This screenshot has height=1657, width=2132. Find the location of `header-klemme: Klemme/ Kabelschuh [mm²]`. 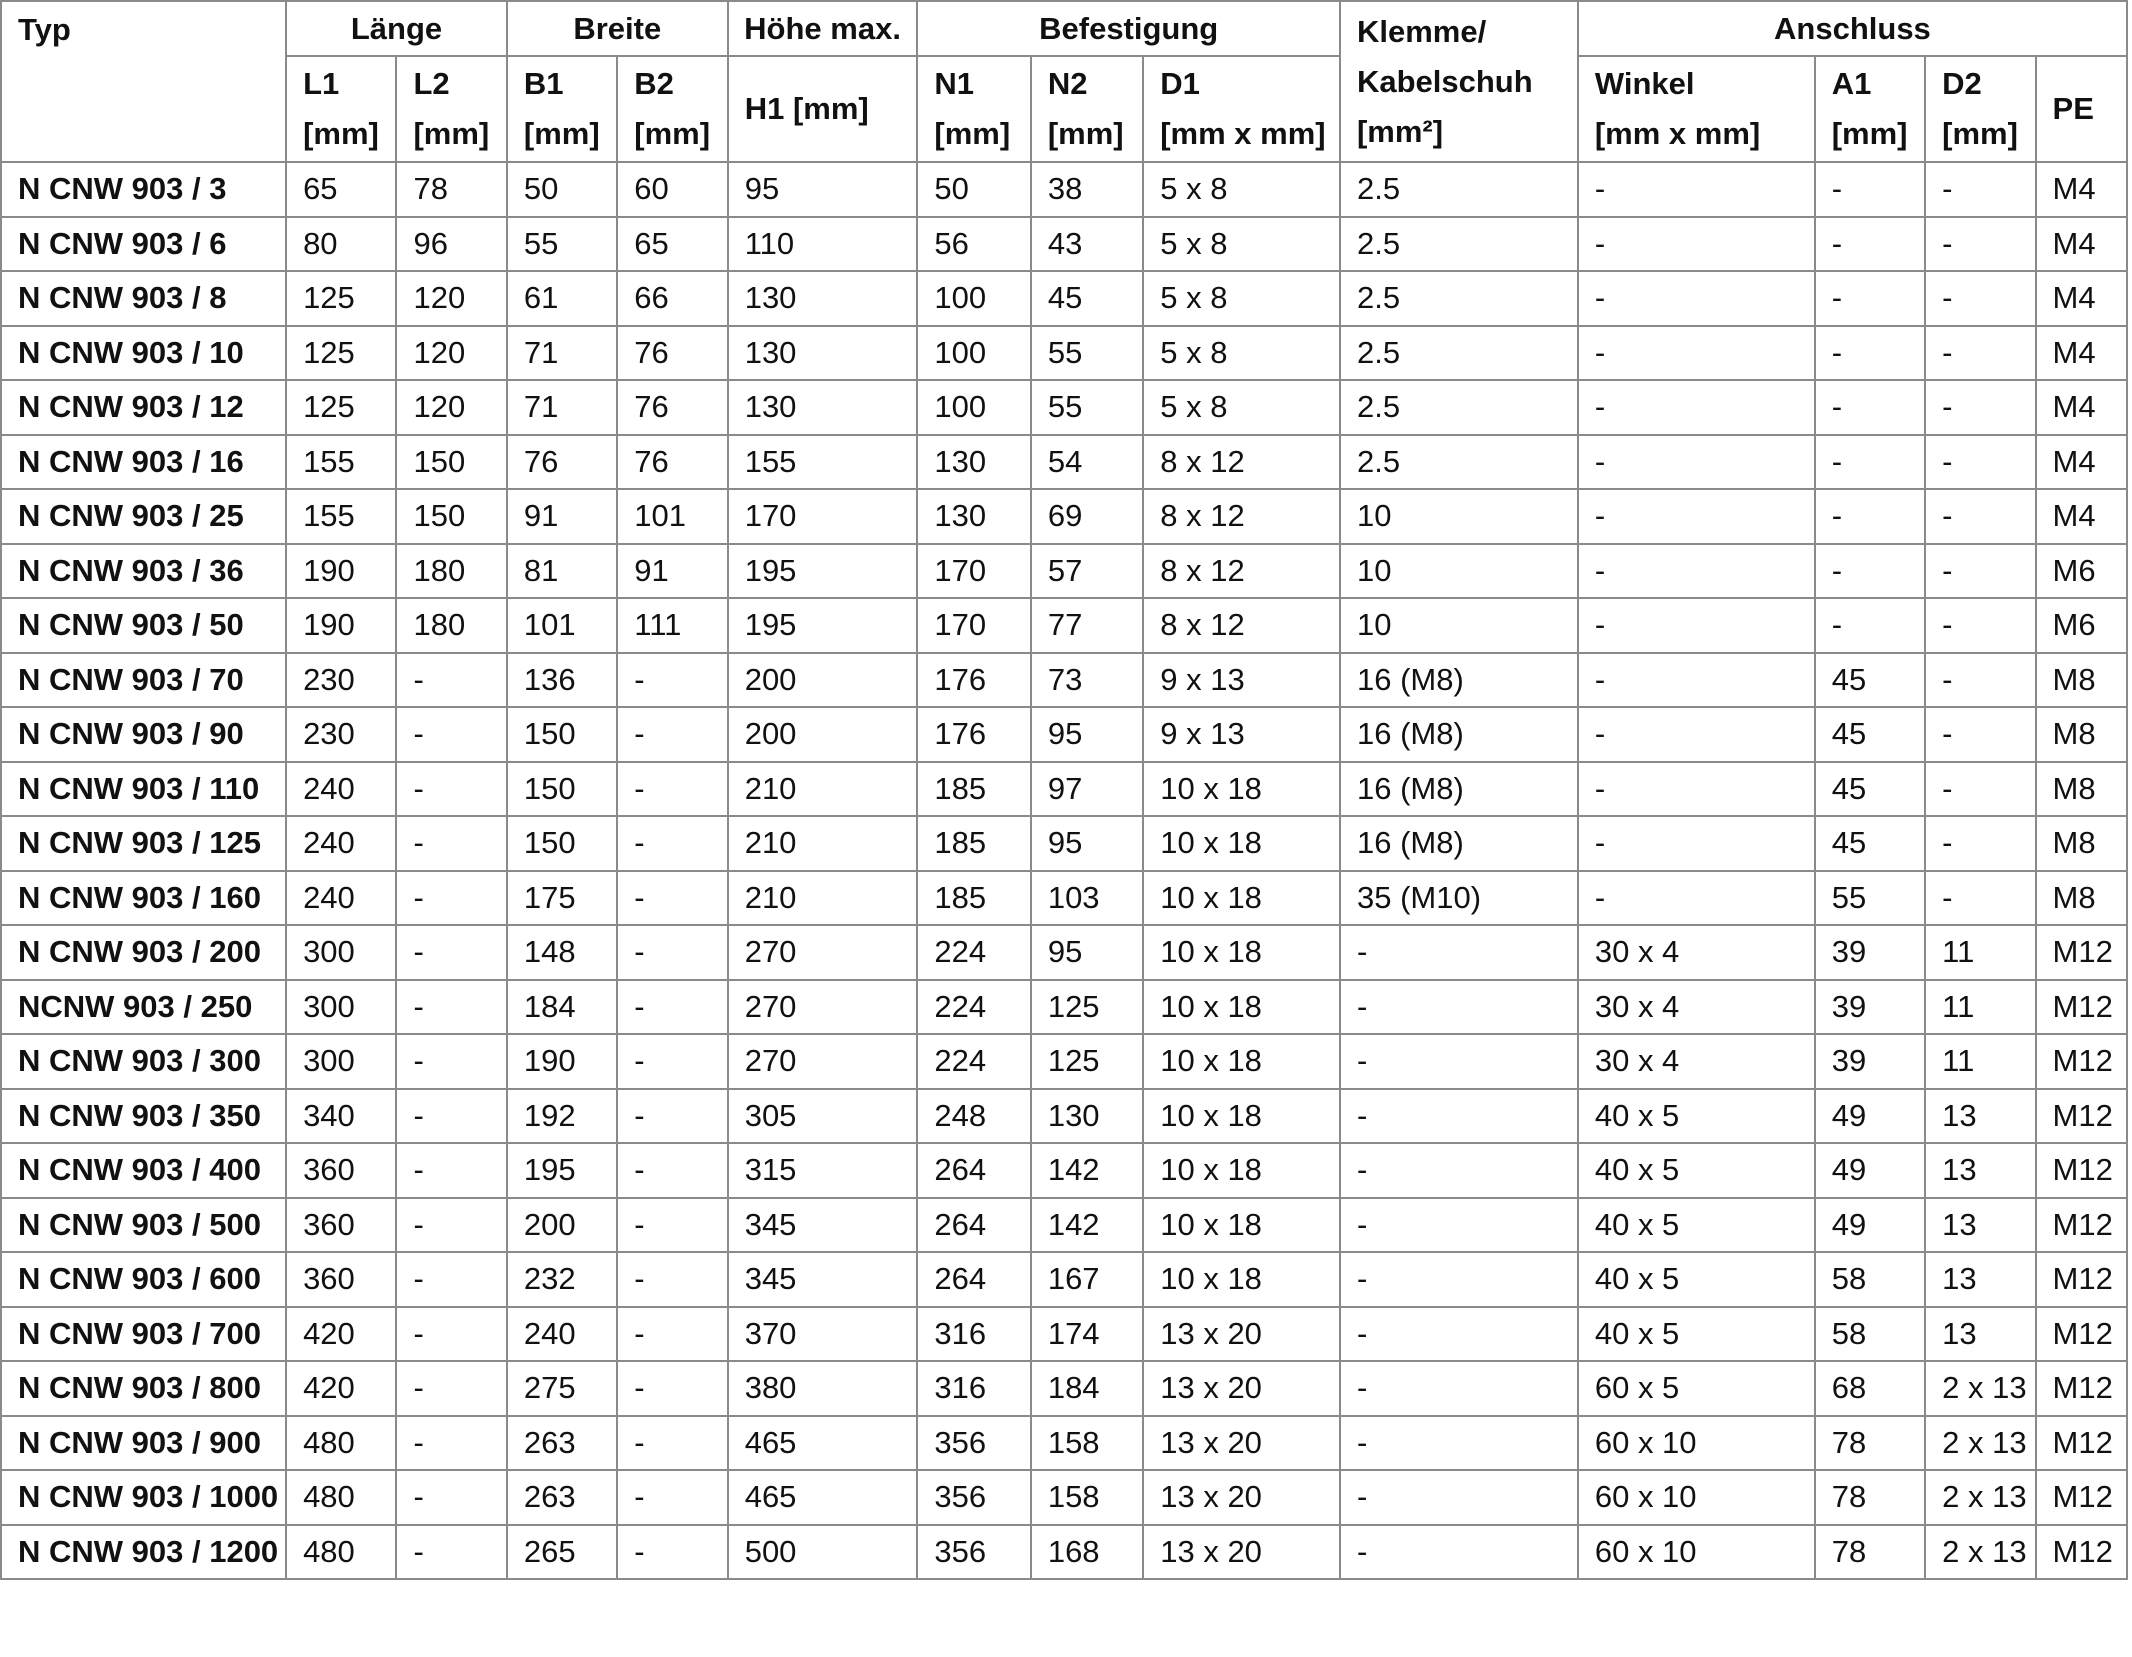

header-klemme: Klemme/ Kabelschuh [mm²] is located at coordinates (1458, 81).